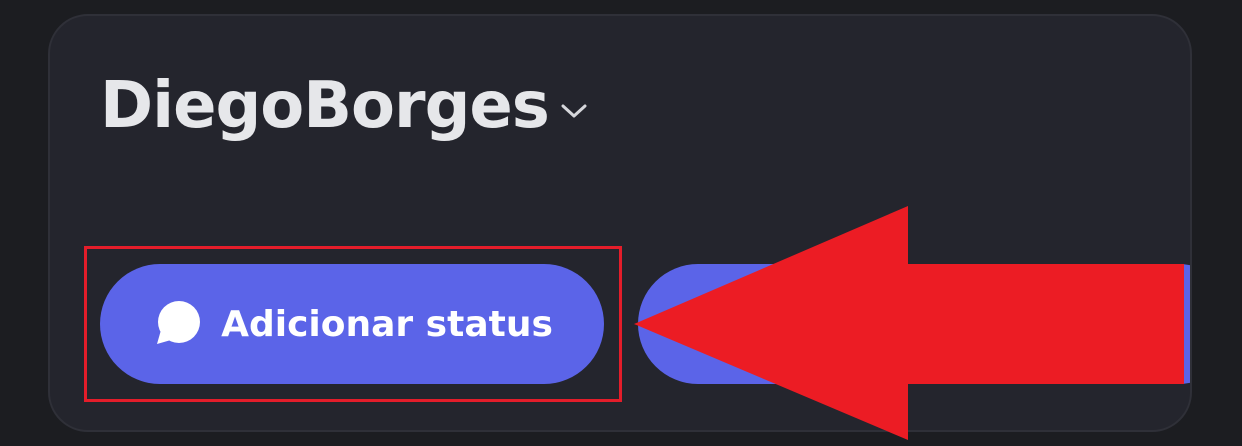 This screenshot has height=446, width=1242. Describe the element at coordinates (914, 324) in the screenshot. I see `secondary-action-button` at that location.